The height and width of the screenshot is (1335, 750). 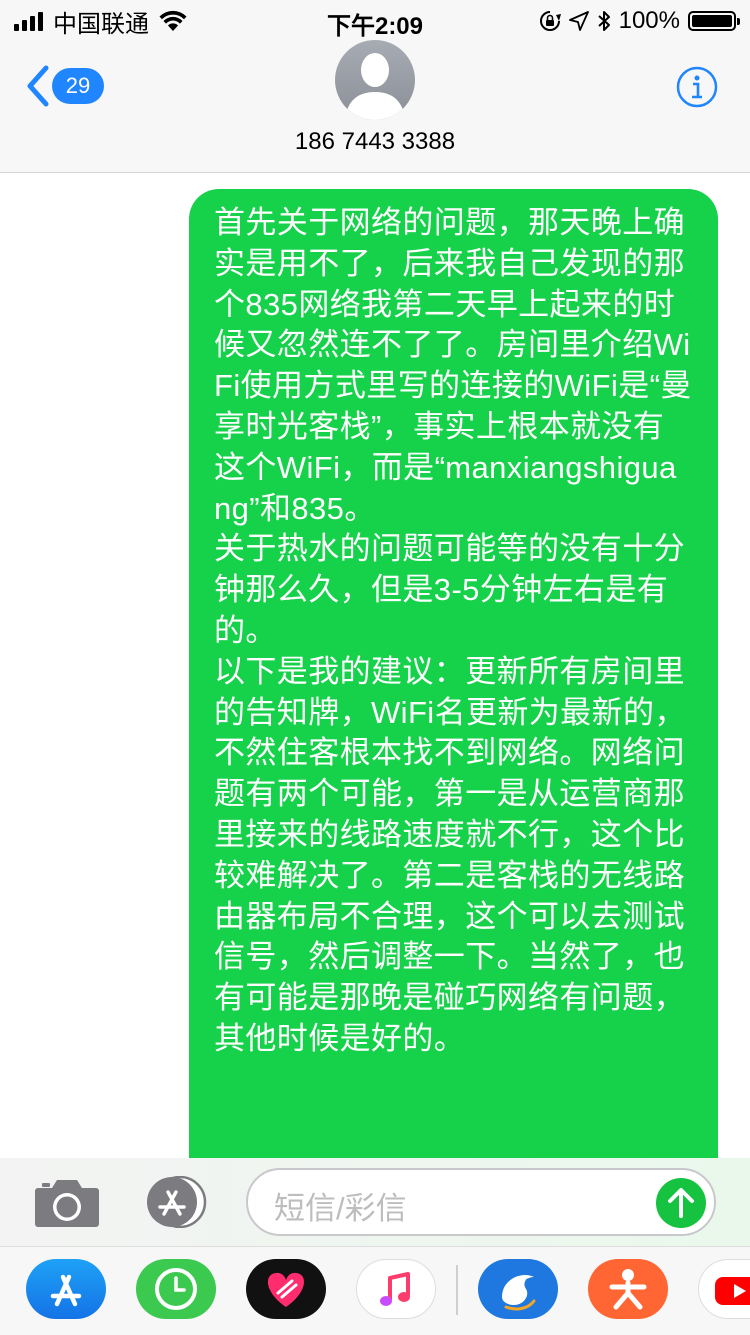 What do you see at coordinates (724, 1289) in the screenshot?
I see `youtube-app-icon` at bounding box center [724, 1289].